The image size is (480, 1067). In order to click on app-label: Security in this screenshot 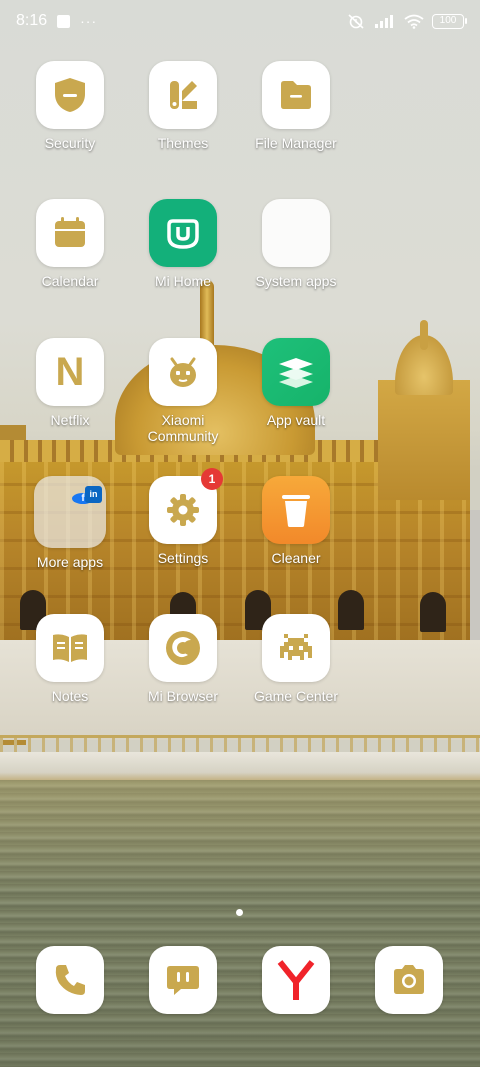, I will do `click(70, 143)`.